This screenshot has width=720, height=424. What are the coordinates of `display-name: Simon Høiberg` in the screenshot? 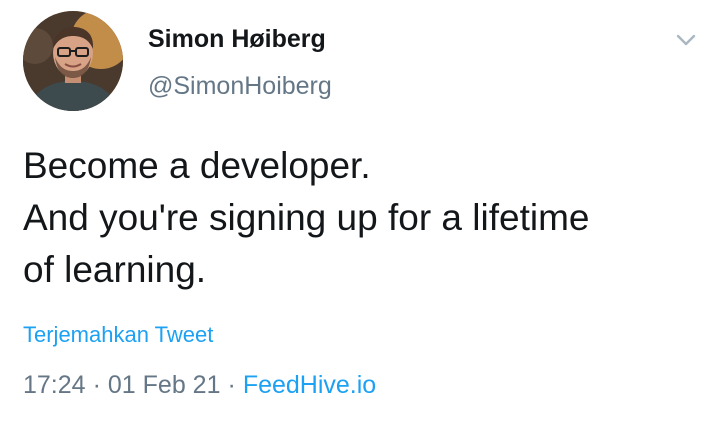 It's located at (237, 39).